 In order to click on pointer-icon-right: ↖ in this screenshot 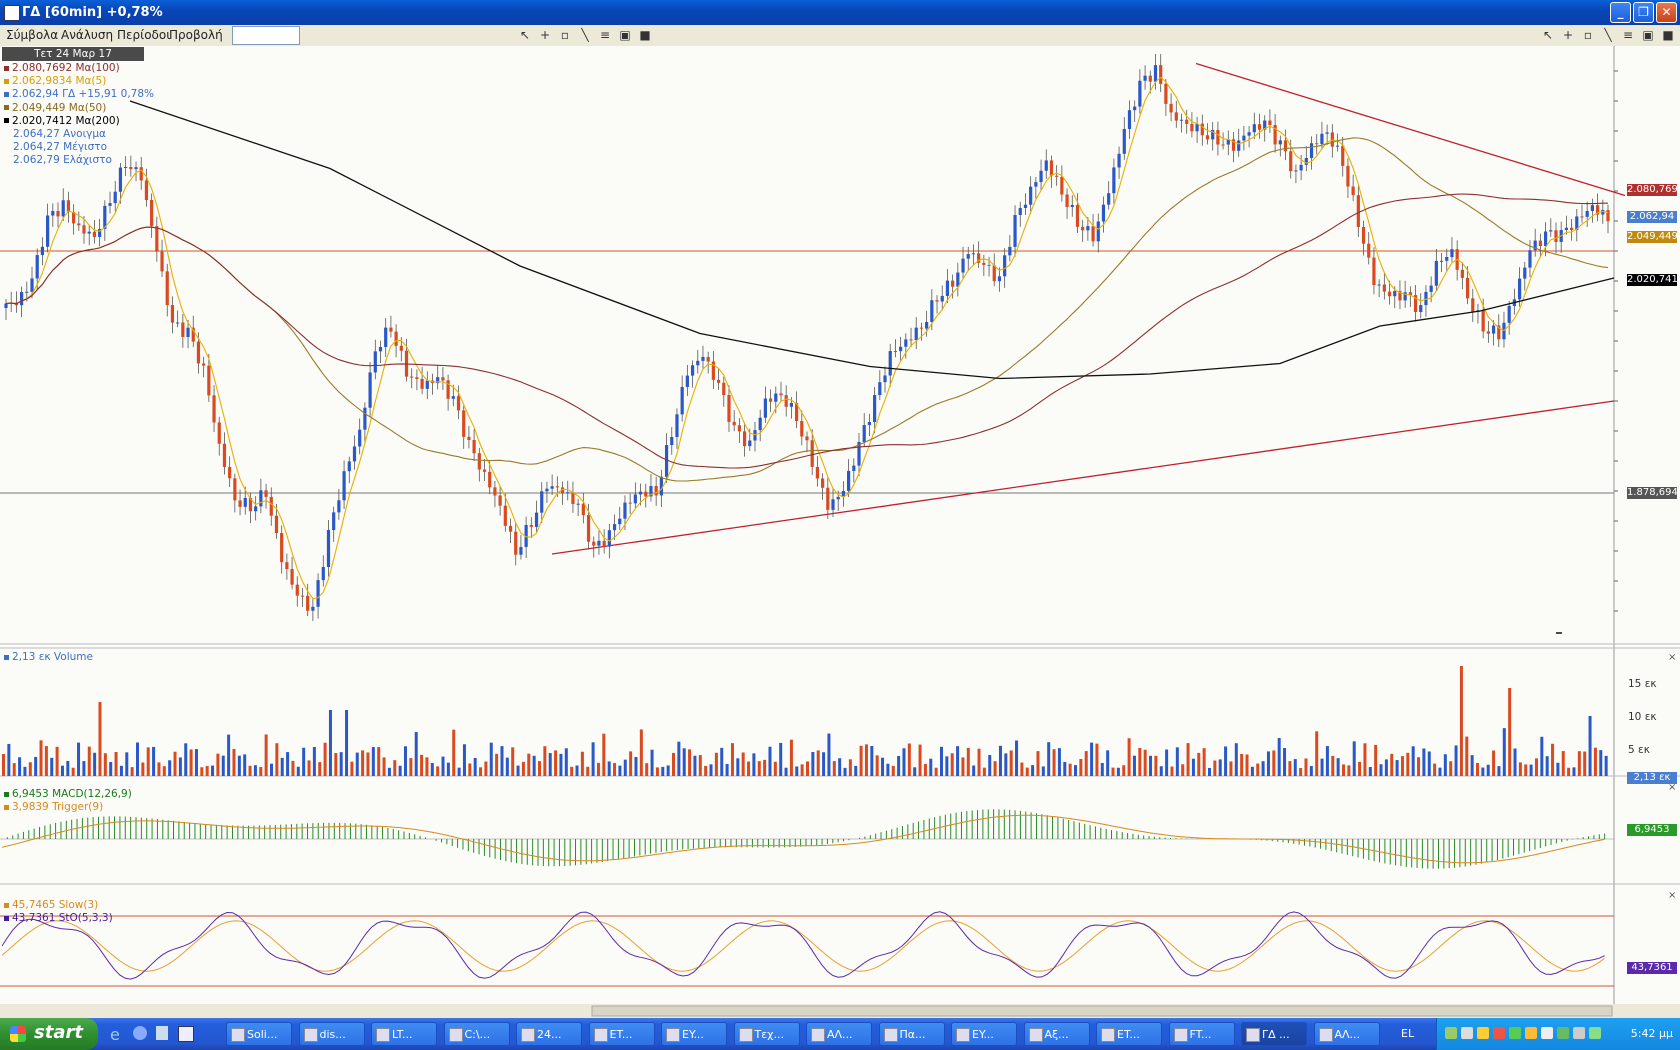, I will do `click(1548, 35)`.